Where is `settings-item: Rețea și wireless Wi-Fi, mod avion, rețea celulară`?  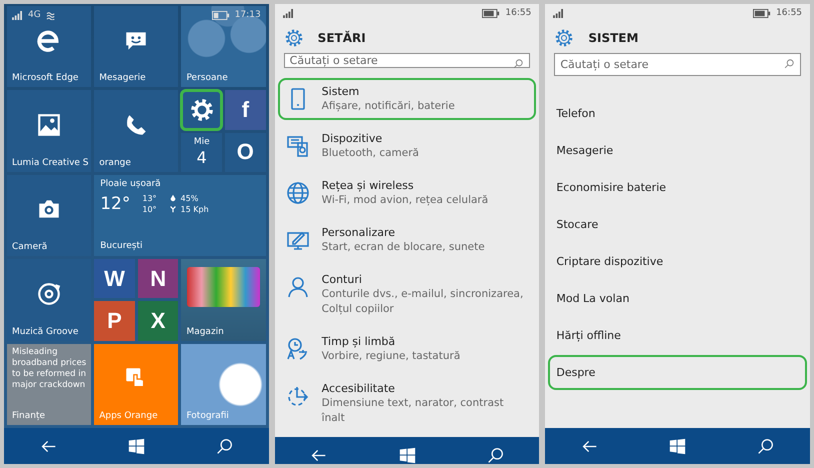
settings-item: Rețea și wireless Wi-Fi, mod avion, rețea celulară is located at coordinates (407, 193).